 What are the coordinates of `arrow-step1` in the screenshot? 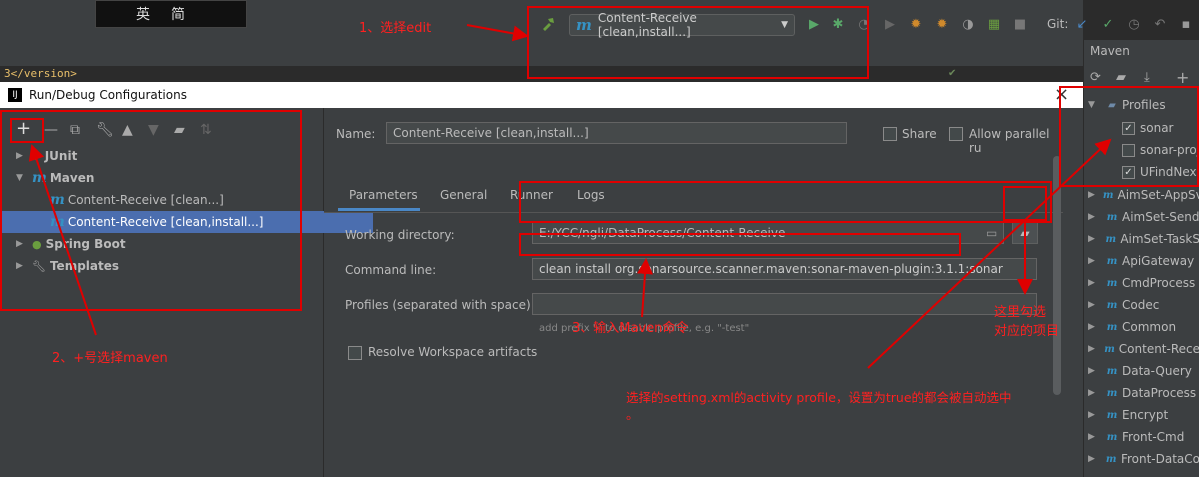 It's located at (497, 33).